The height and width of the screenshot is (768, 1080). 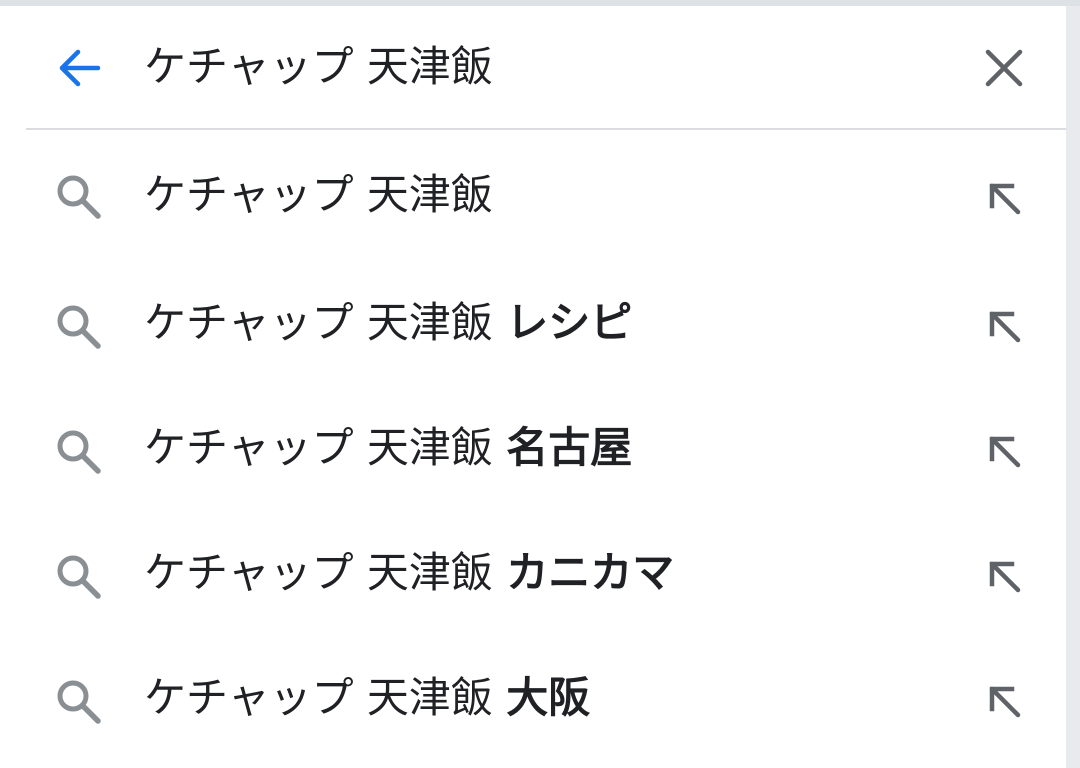 I want to click on suggestion-text: ケチャップ 天津飯 カニカマ, so click(x=409, y=573).